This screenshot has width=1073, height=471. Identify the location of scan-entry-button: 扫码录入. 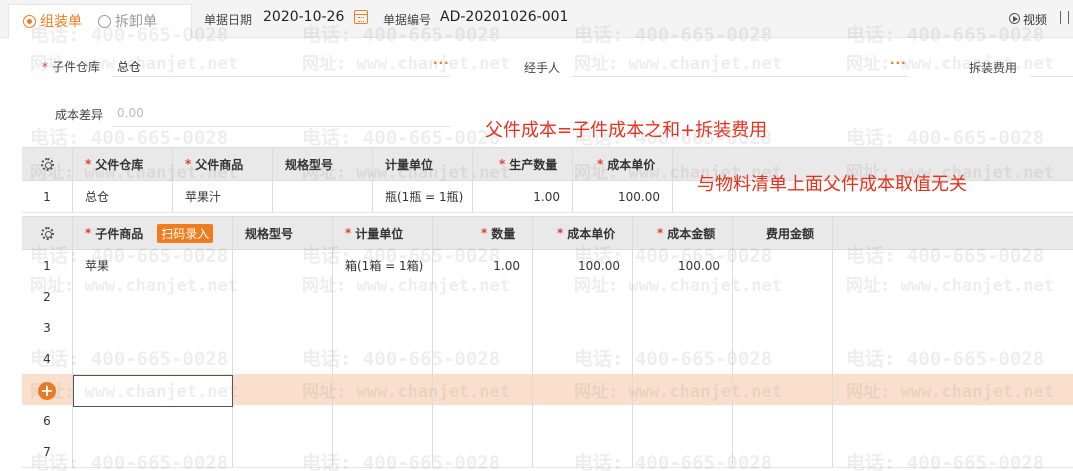
(185, 233).